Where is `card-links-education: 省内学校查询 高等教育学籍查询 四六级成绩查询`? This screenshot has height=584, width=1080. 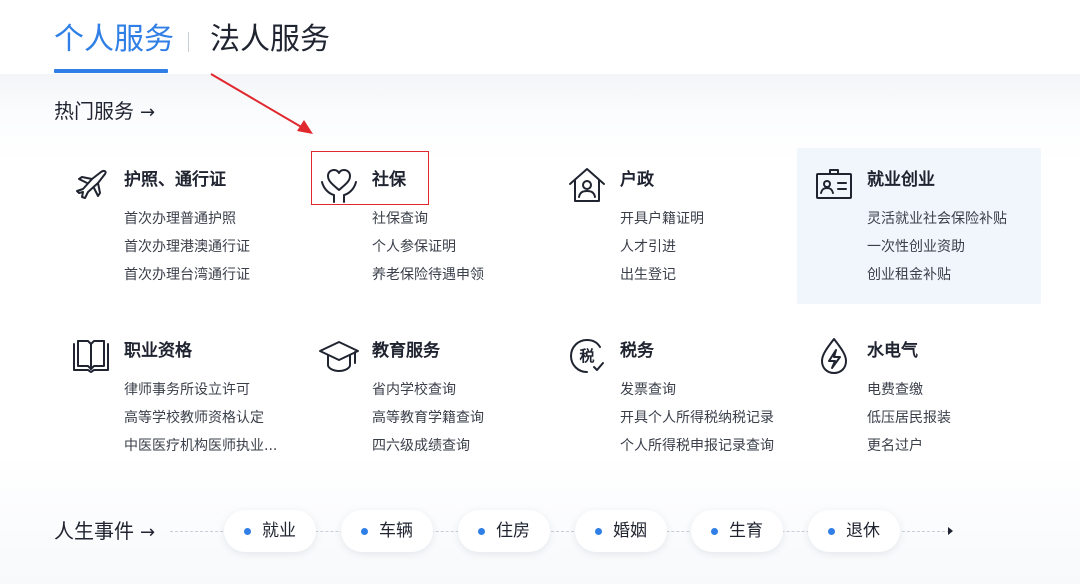
card-links-education: 省内学校查询 高等教育学籍查询 四六级成绩查询 is located at coordinates (428, 418).